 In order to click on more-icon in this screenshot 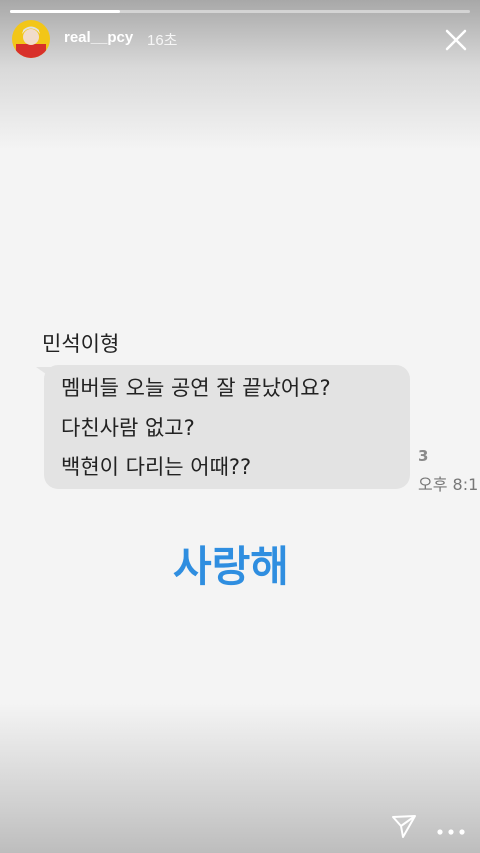, I will do `click(451, 832)`.